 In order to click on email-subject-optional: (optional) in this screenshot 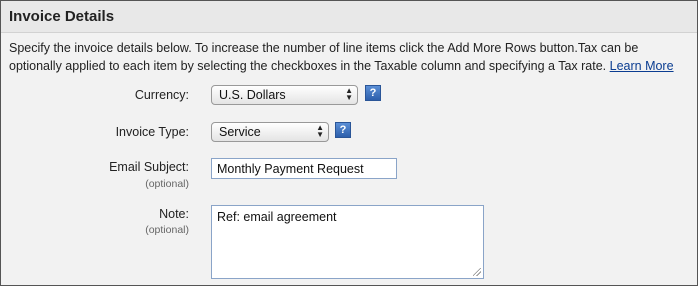, I will do `click(167, 184)`.